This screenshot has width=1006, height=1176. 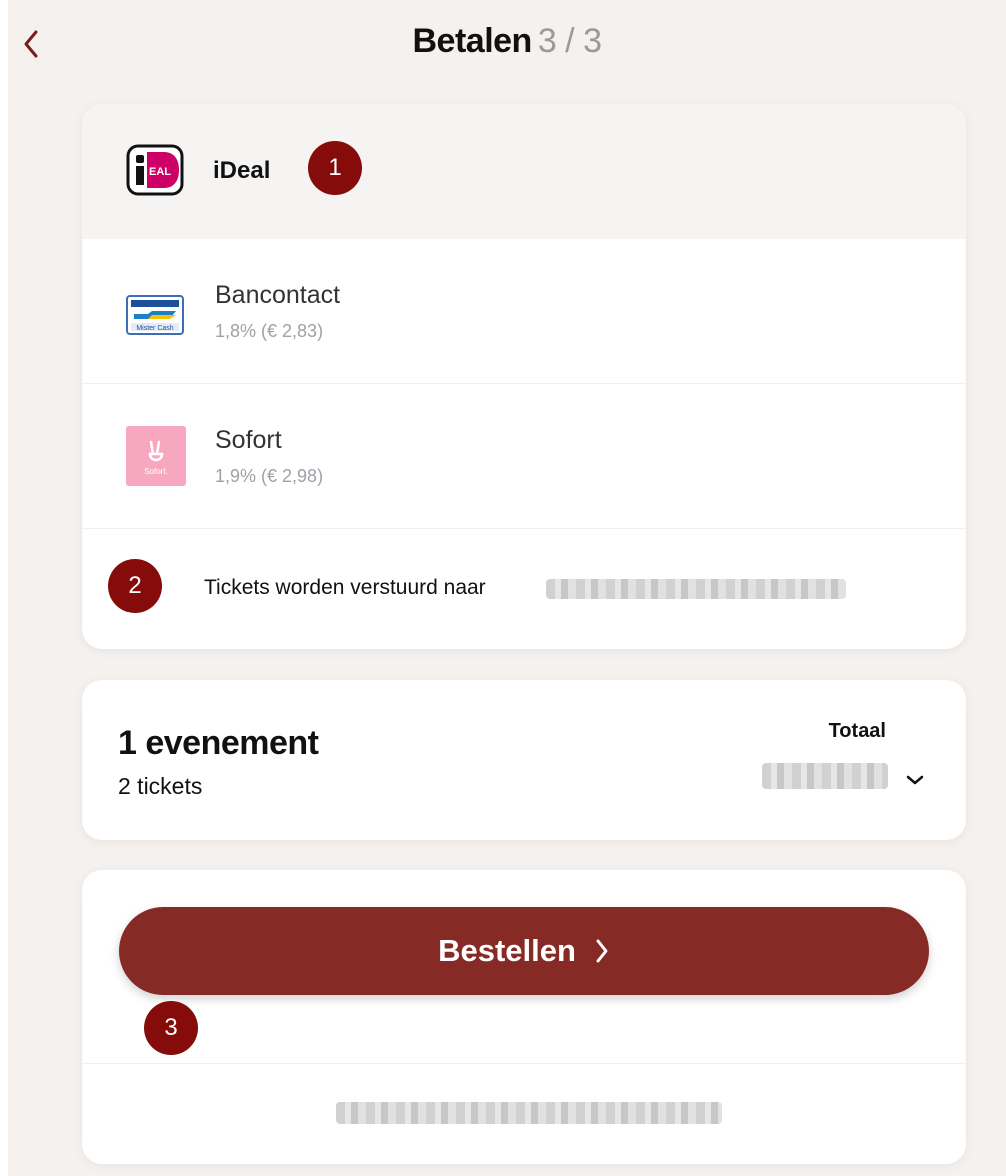 I want to click on redacted-email, so click(x=696, y=589).